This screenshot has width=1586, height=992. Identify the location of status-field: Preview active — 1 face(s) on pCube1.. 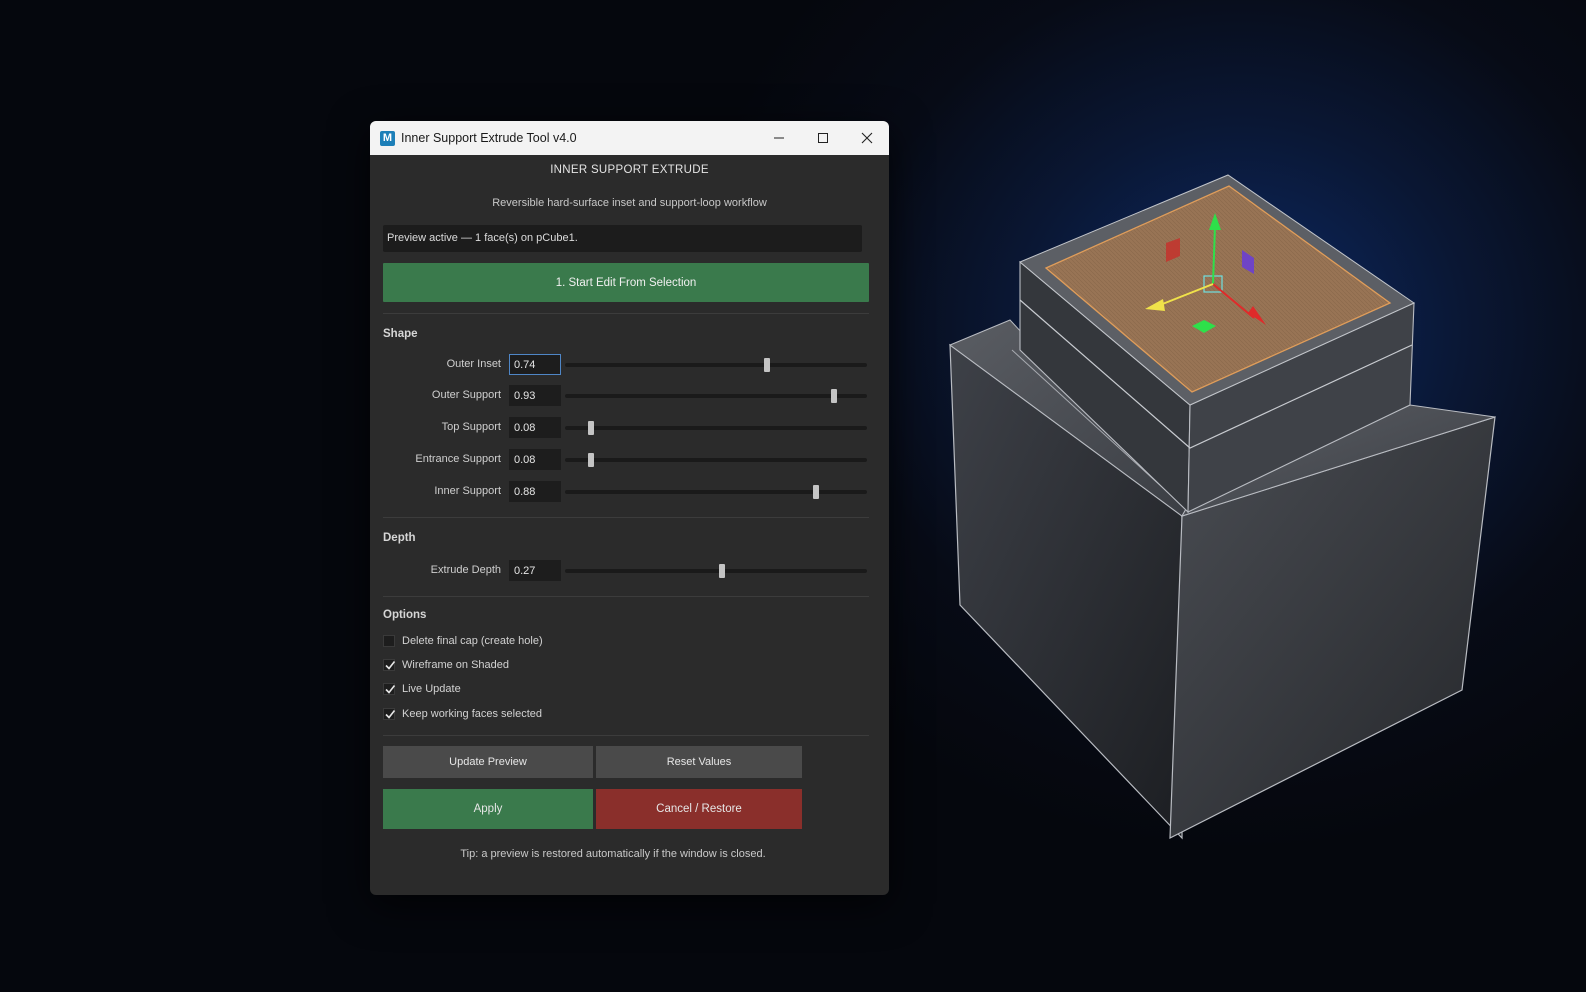
(622, 238).